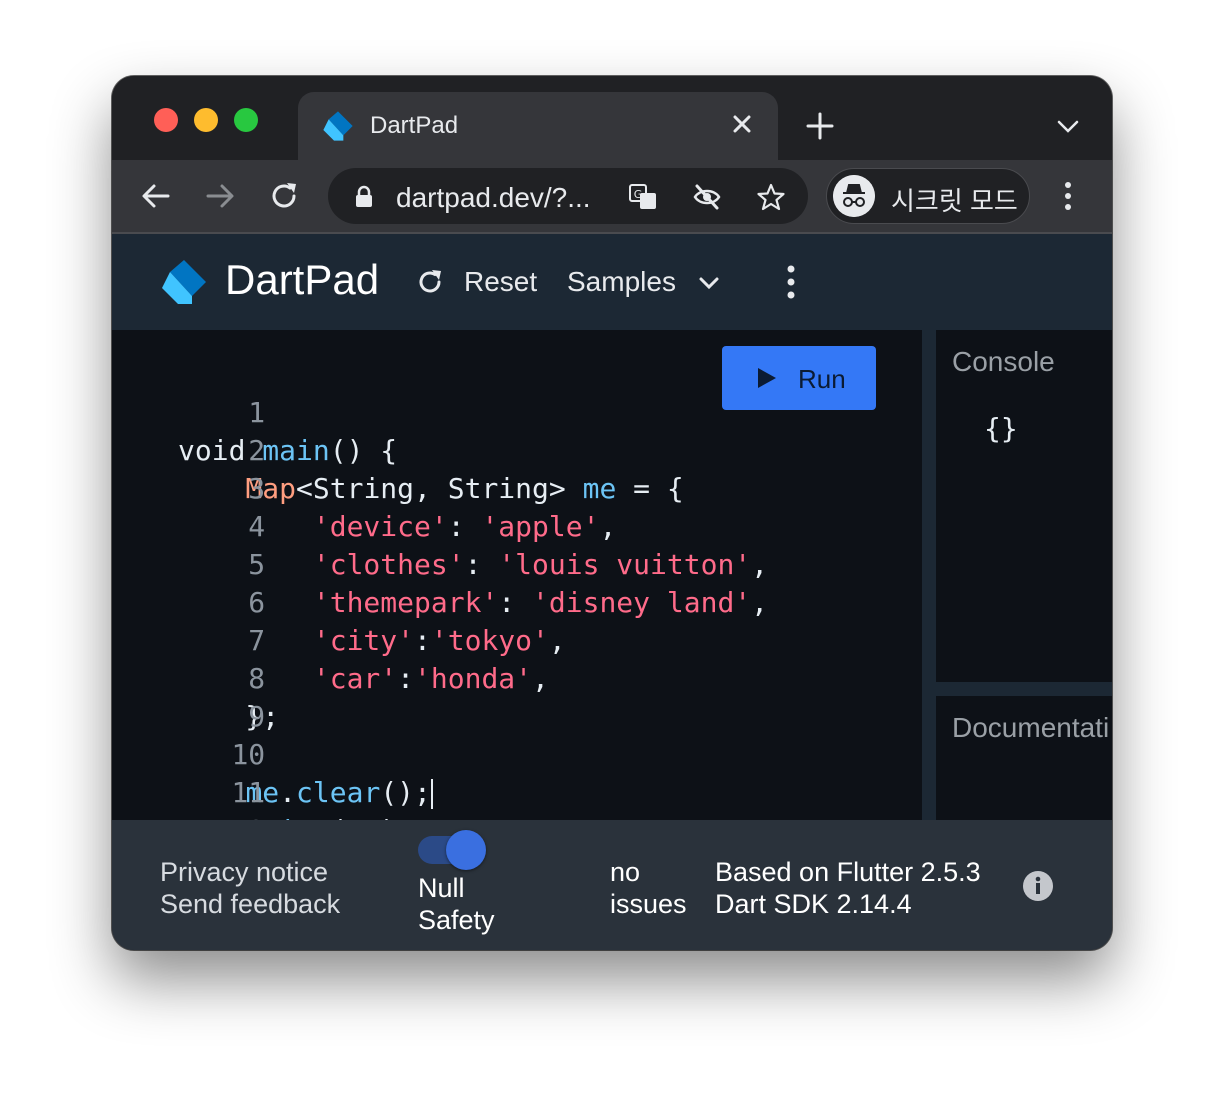 This screenshot has height=1098, width=1224. Describe the element at coordinates (364, 487) in the screenshot. I see `code-line: 3 'device': 'apple',` at that location.